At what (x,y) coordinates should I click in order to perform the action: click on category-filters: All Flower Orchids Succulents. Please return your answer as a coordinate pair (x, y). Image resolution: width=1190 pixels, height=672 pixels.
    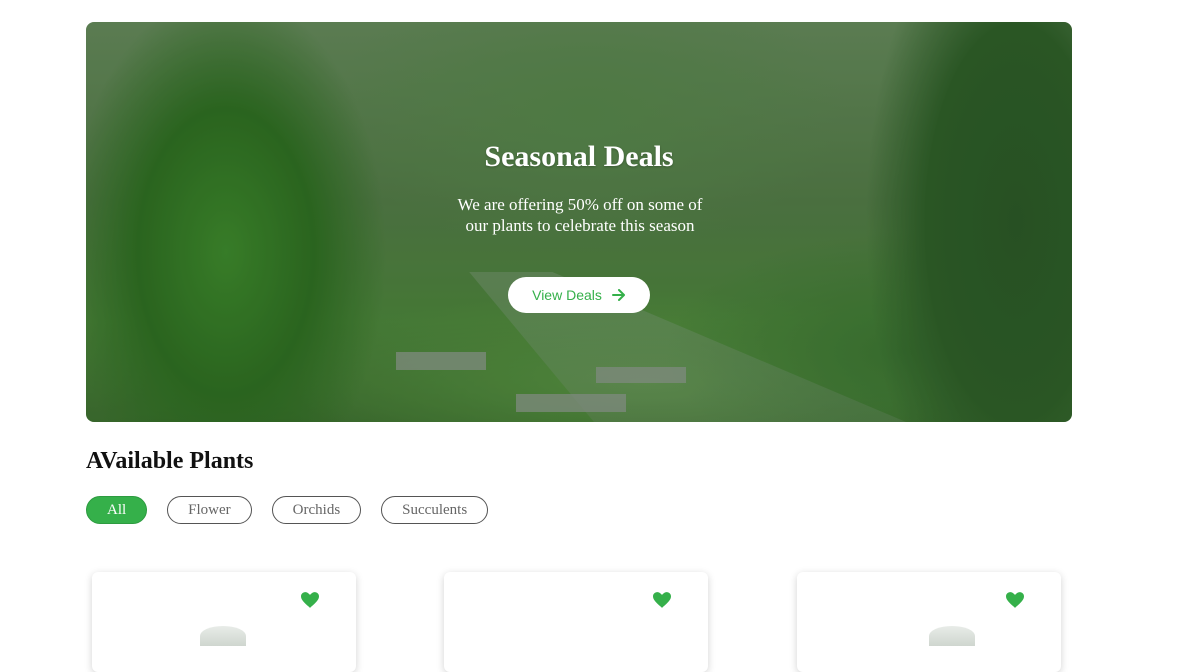
    Looking at the image, I should click on (287, 510).